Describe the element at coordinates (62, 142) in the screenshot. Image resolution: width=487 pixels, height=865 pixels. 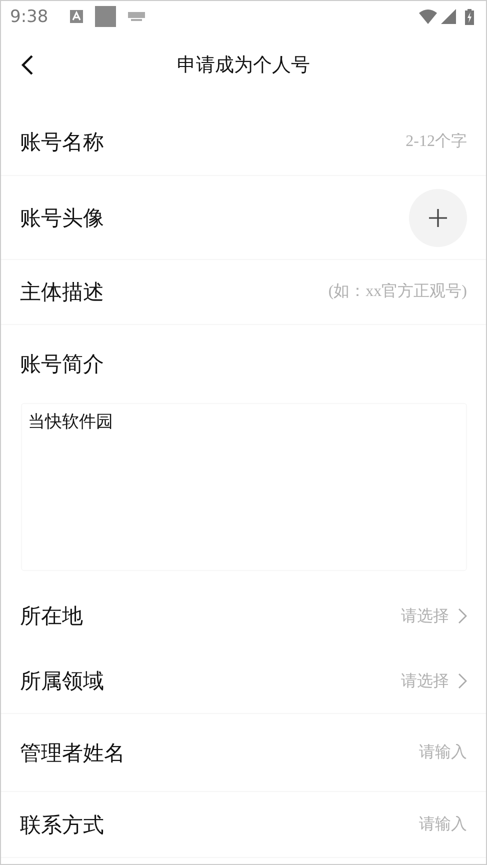
I see `field-label: 账号名称` at that location.